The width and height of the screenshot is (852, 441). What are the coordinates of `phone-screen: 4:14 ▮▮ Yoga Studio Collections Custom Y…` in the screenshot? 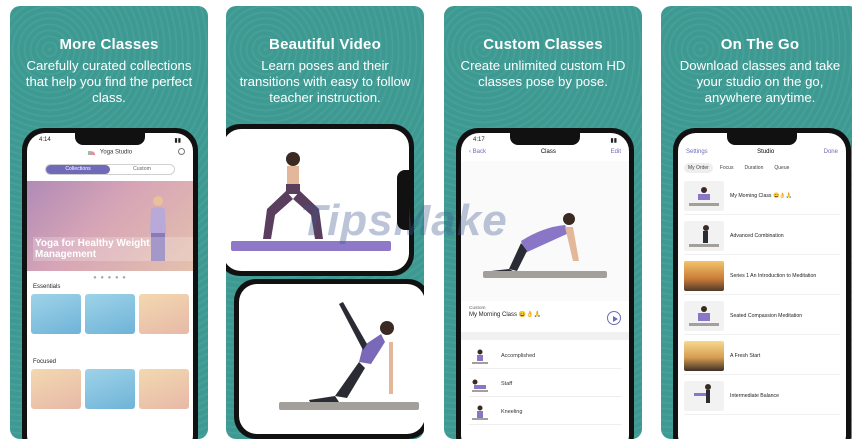 It's located at (110, 286).